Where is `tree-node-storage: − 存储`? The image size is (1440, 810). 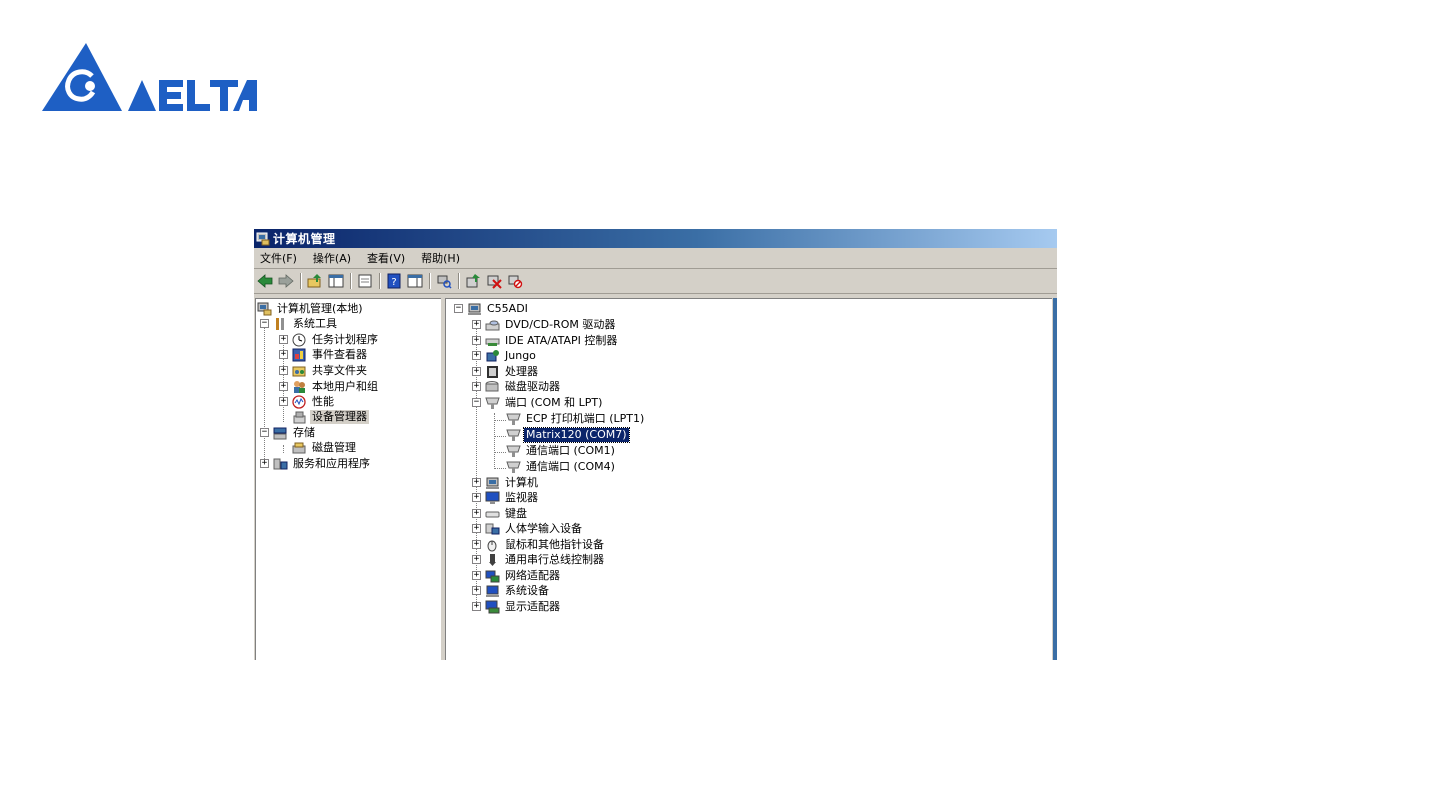
tree-node-storage: − 存储 is located at coordinates (288, 432).